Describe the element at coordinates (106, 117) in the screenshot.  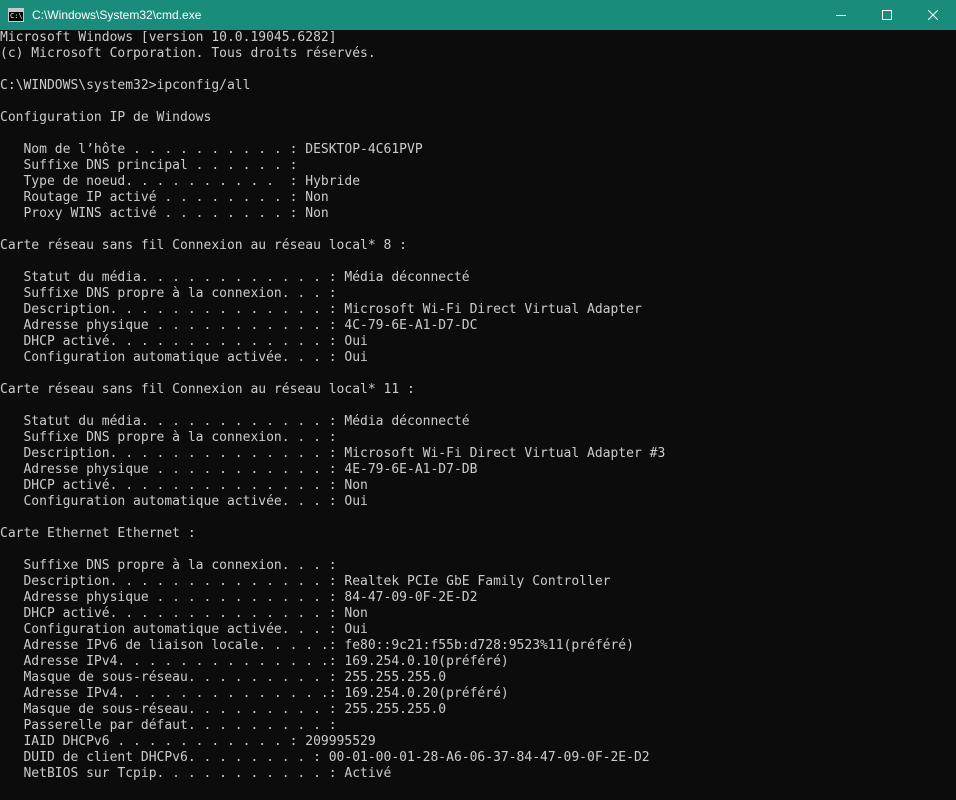
I see `console-line: Configuration IP de Windows` at that location.